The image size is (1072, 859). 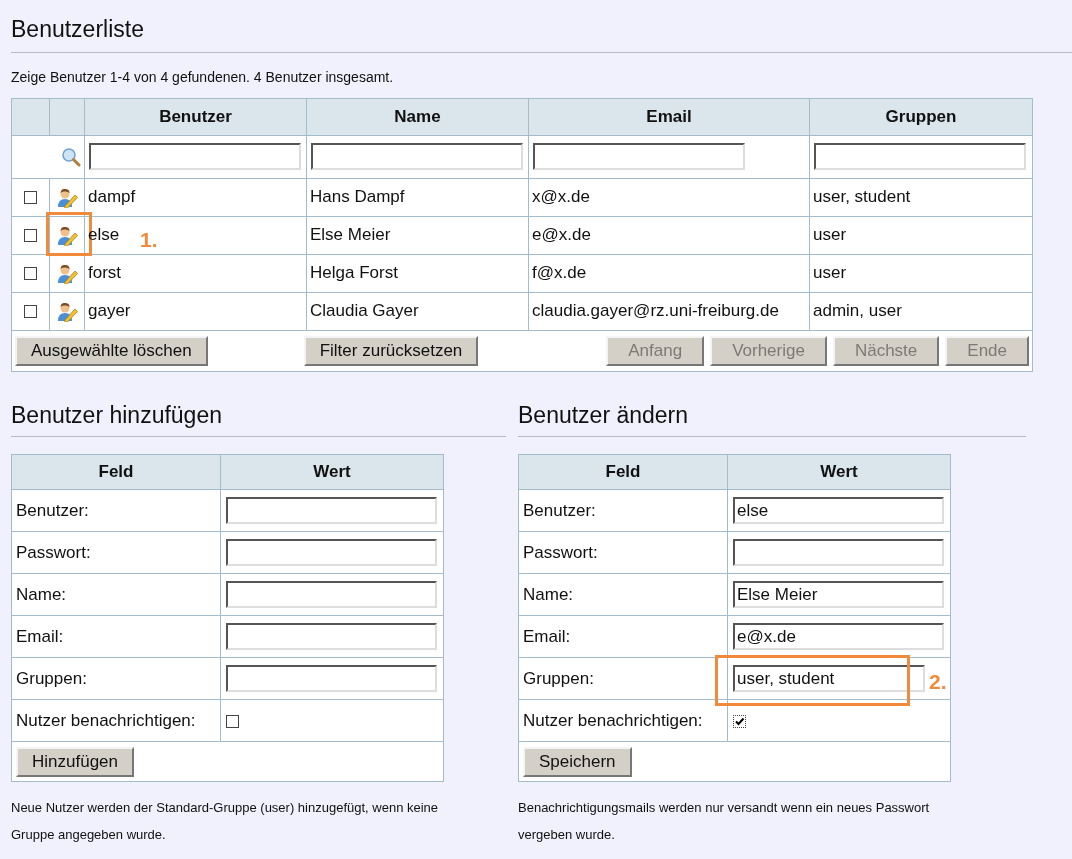 I want to click on table-cell: x@x.de, so click(x=561, y=197).